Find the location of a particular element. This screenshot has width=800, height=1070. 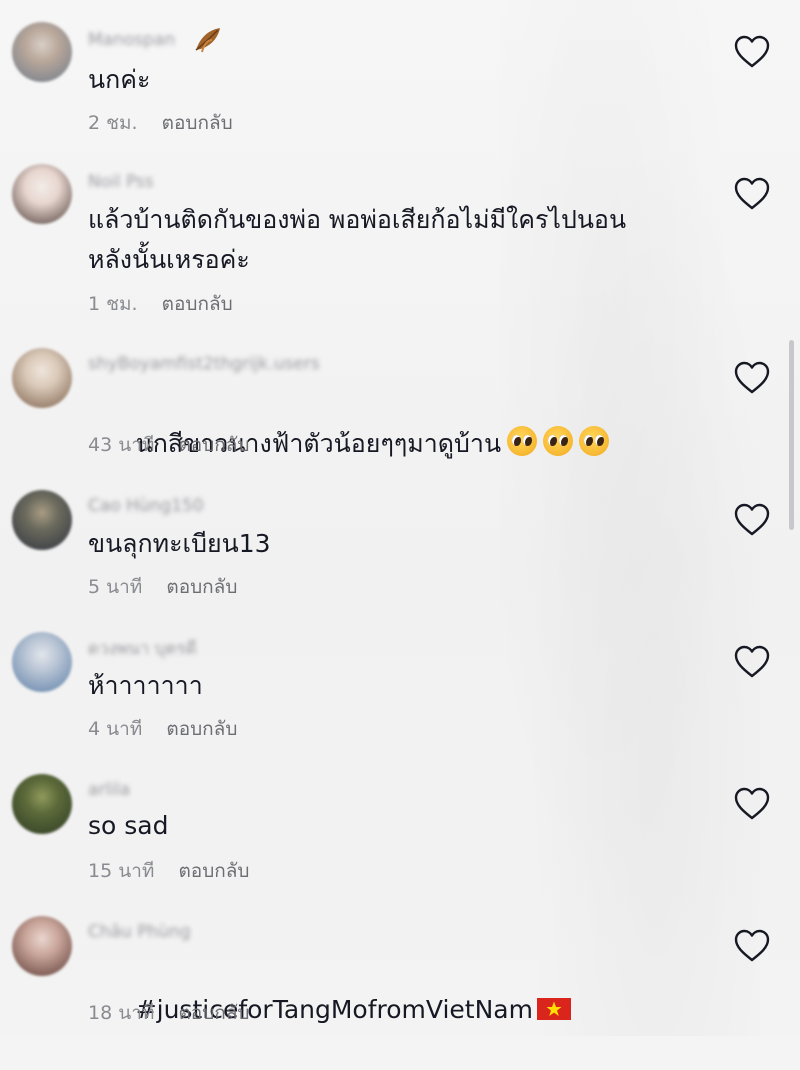

comment-text: นกค่ะ is located at coordinates (119, 79).